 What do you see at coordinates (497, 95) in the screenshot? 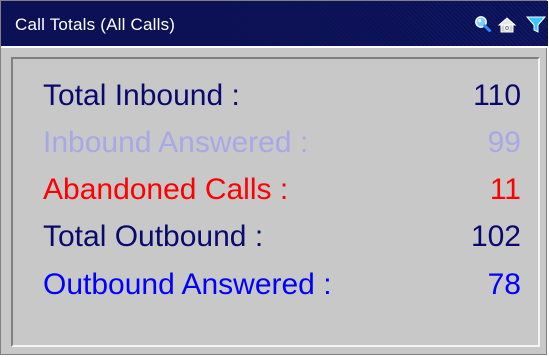
I see `stat-value: 110` at bounding box center [497, 95].